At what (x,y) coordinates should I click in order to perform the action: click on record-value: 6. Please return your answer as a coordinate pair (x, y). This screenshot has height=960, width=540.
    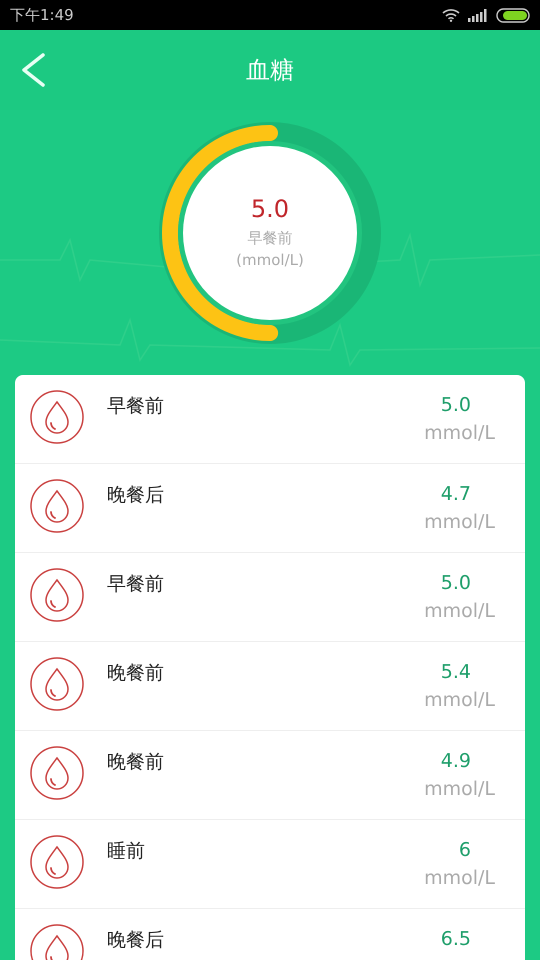
    Looking at the image, I should click on (464, 850).